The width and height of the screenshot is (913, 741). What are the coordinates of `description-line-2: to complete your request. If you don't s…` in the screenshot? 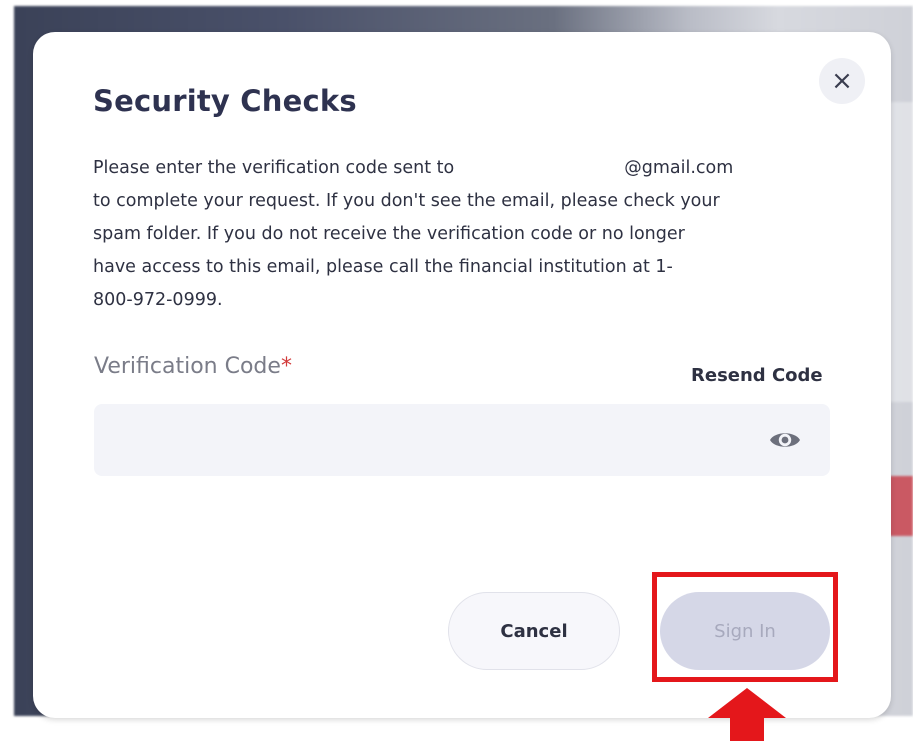 It's located at (406, 201).